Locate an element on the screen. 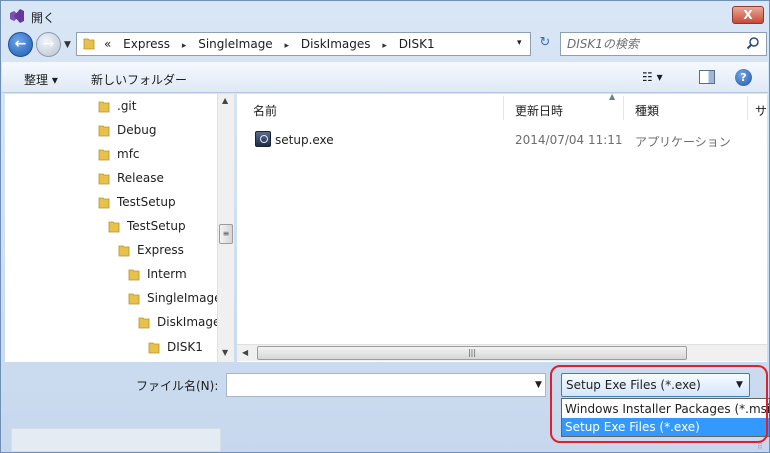  tree-item-label: Express is located at coordinates (160, 250).